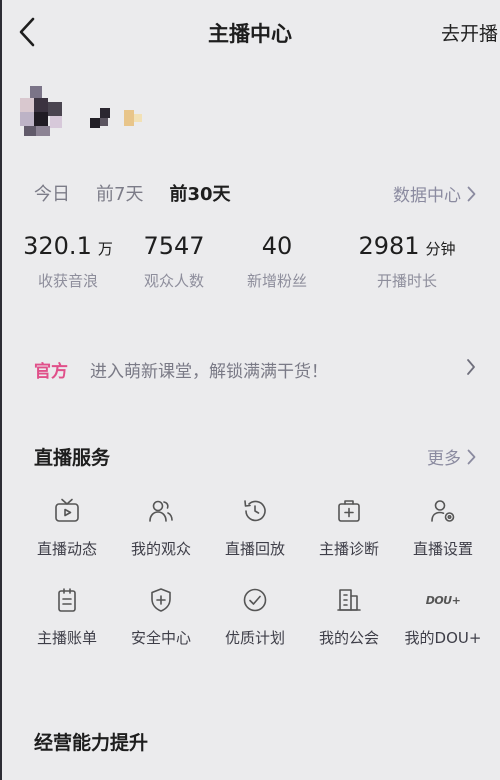 The height and width of the screenshot is (780, 500). What do you see at coordinates (407, 261) in the screenshot?
I see `stat-live-duration: 2981 分钟 开播时长` at bounding box center [407, 261].